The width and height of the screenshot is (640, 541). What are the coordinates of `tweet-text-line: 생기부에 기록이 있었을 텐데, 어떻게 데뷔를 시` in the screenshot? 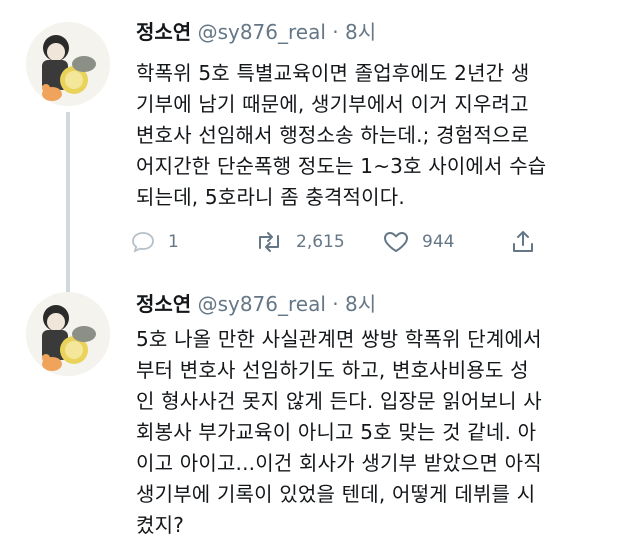 It's located at (336, 494).